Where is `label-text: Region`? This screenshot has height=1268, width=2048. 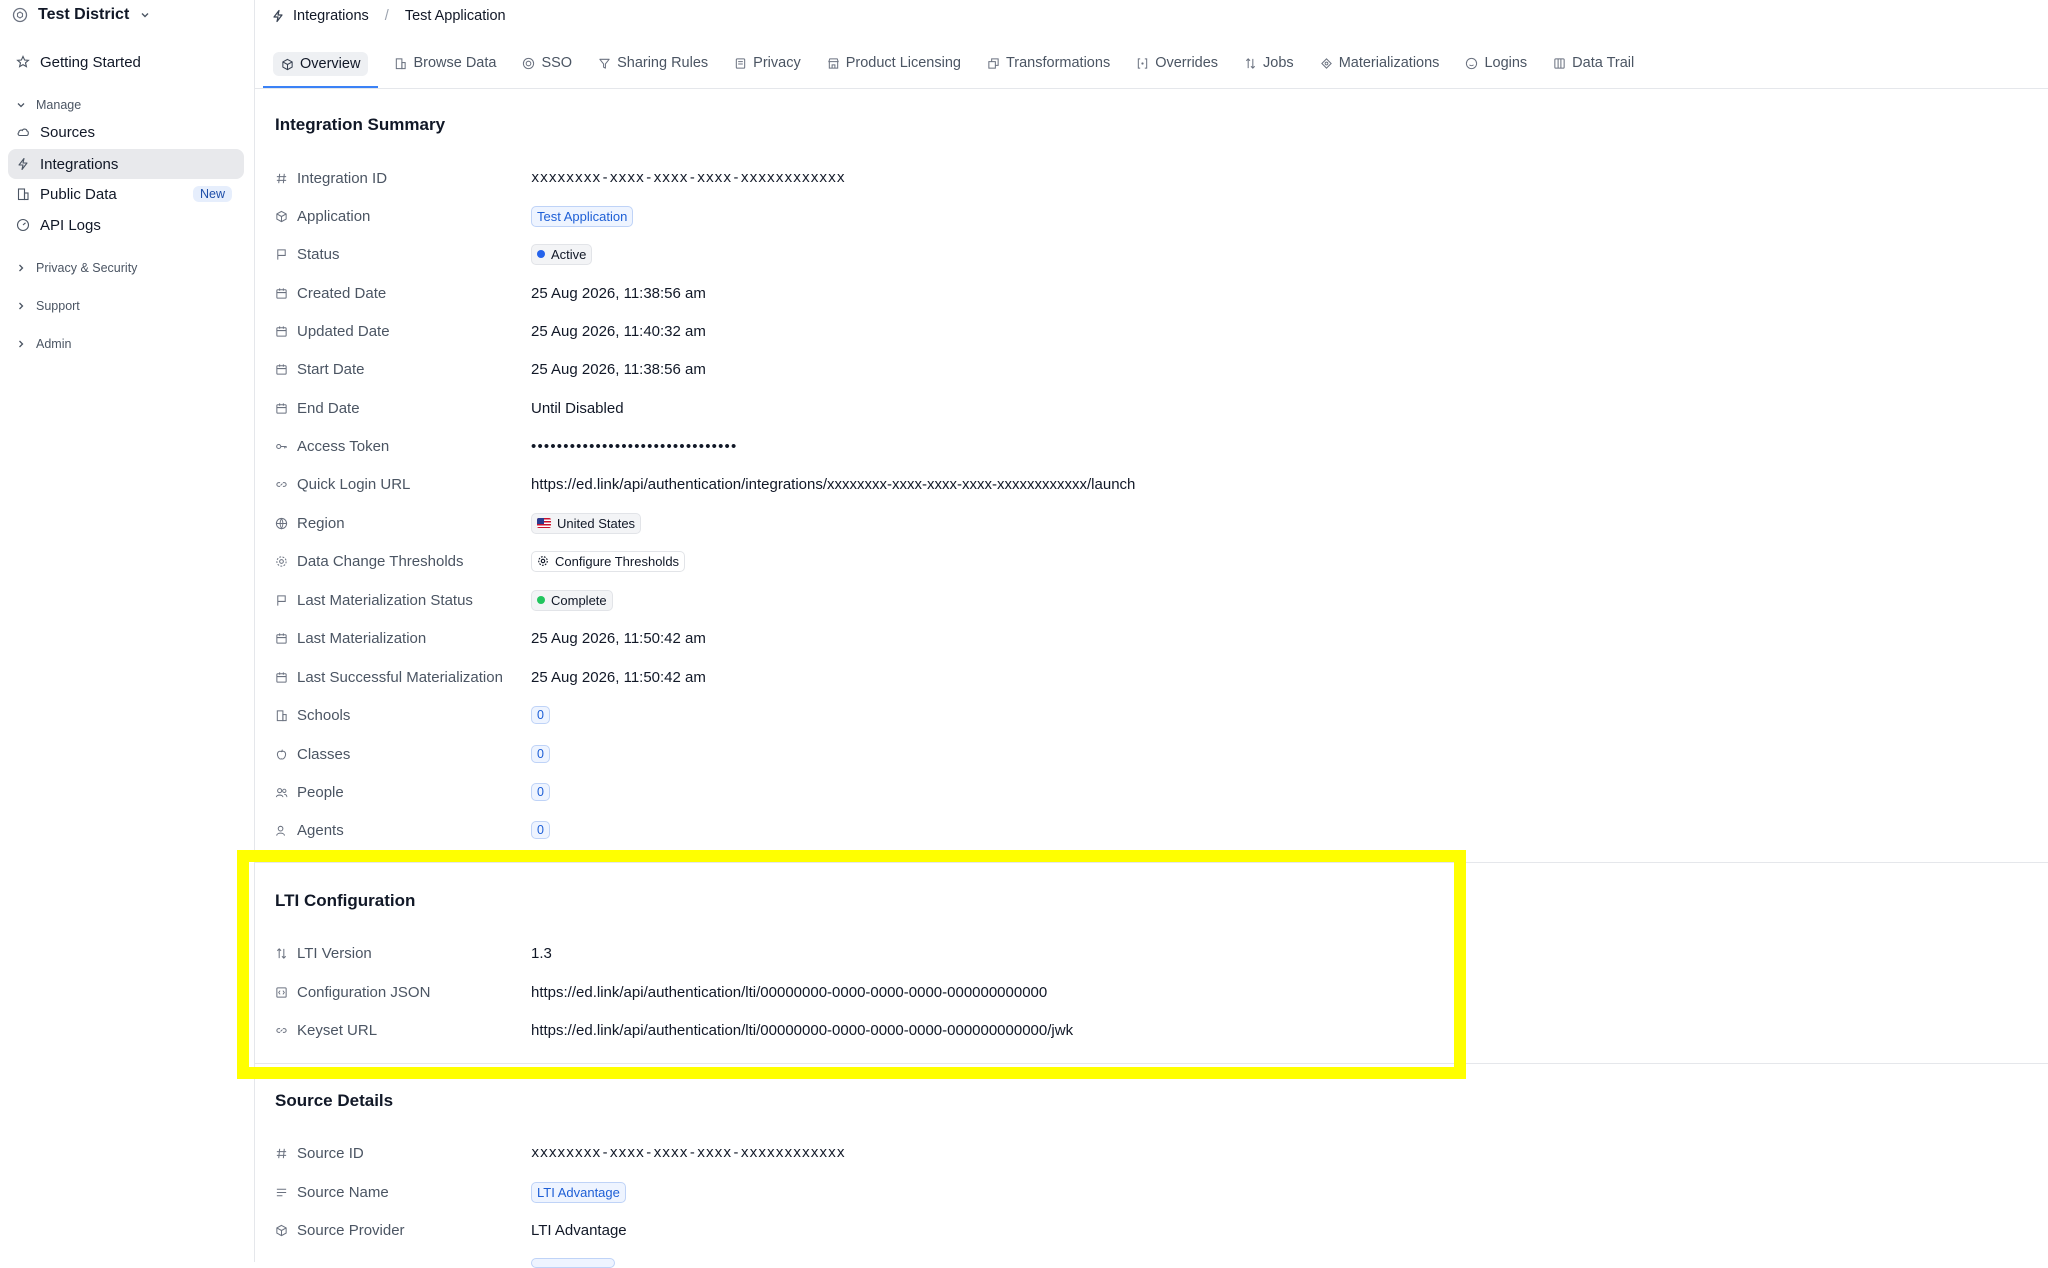
label-text: Region is located at coordinates (321, 523).